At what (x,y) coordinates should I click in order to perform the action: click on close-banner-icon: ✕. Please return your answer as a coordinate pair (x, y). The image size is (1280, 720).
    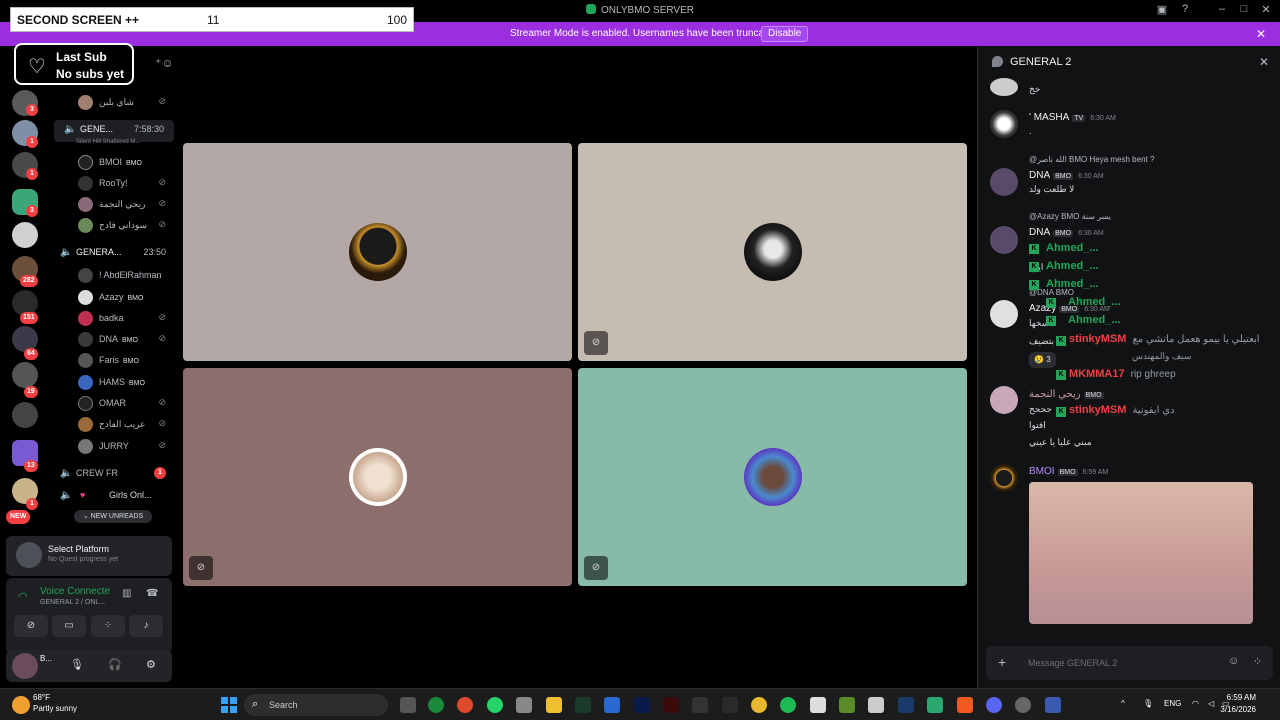
    Looking at the image, I should click on (1261, 34).